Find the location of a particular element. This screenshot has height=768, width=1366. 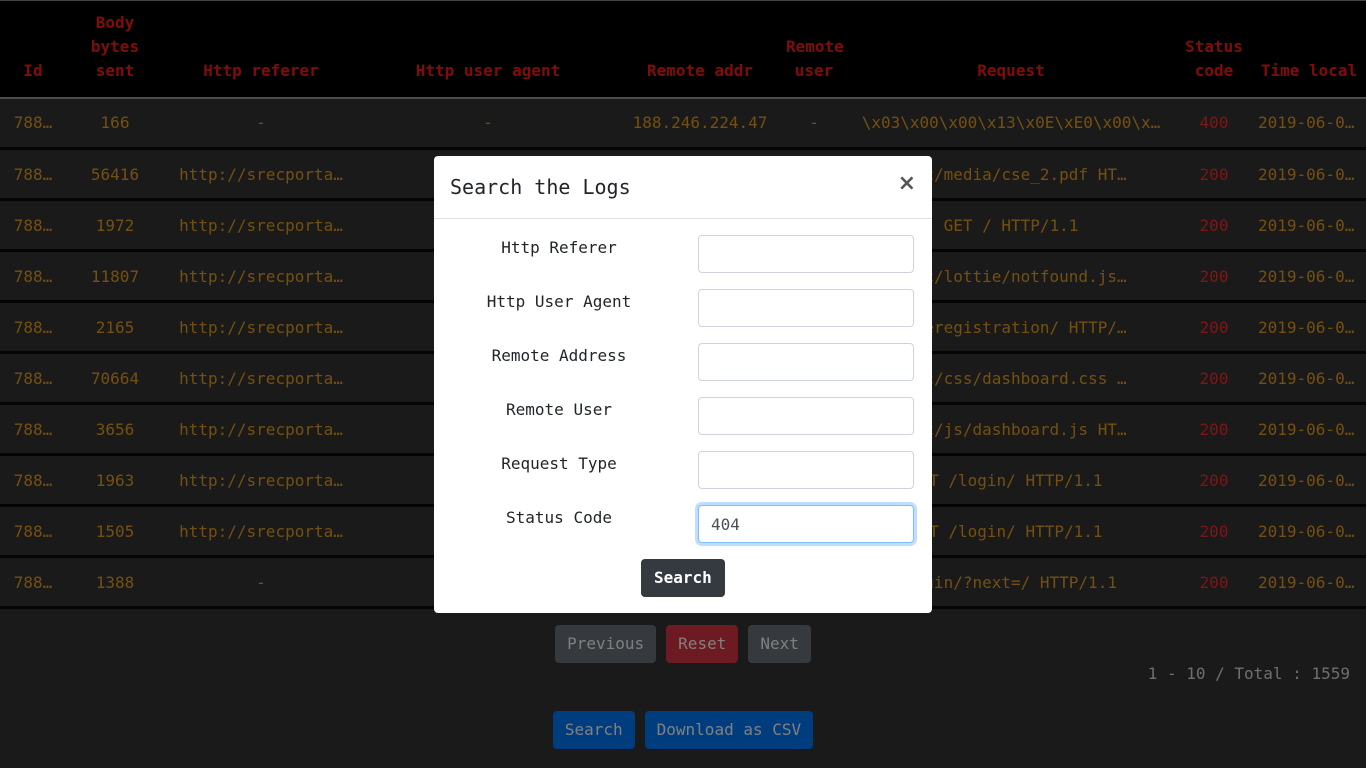

modal-header: Search the Logs × is located at coordinates (683, 187).